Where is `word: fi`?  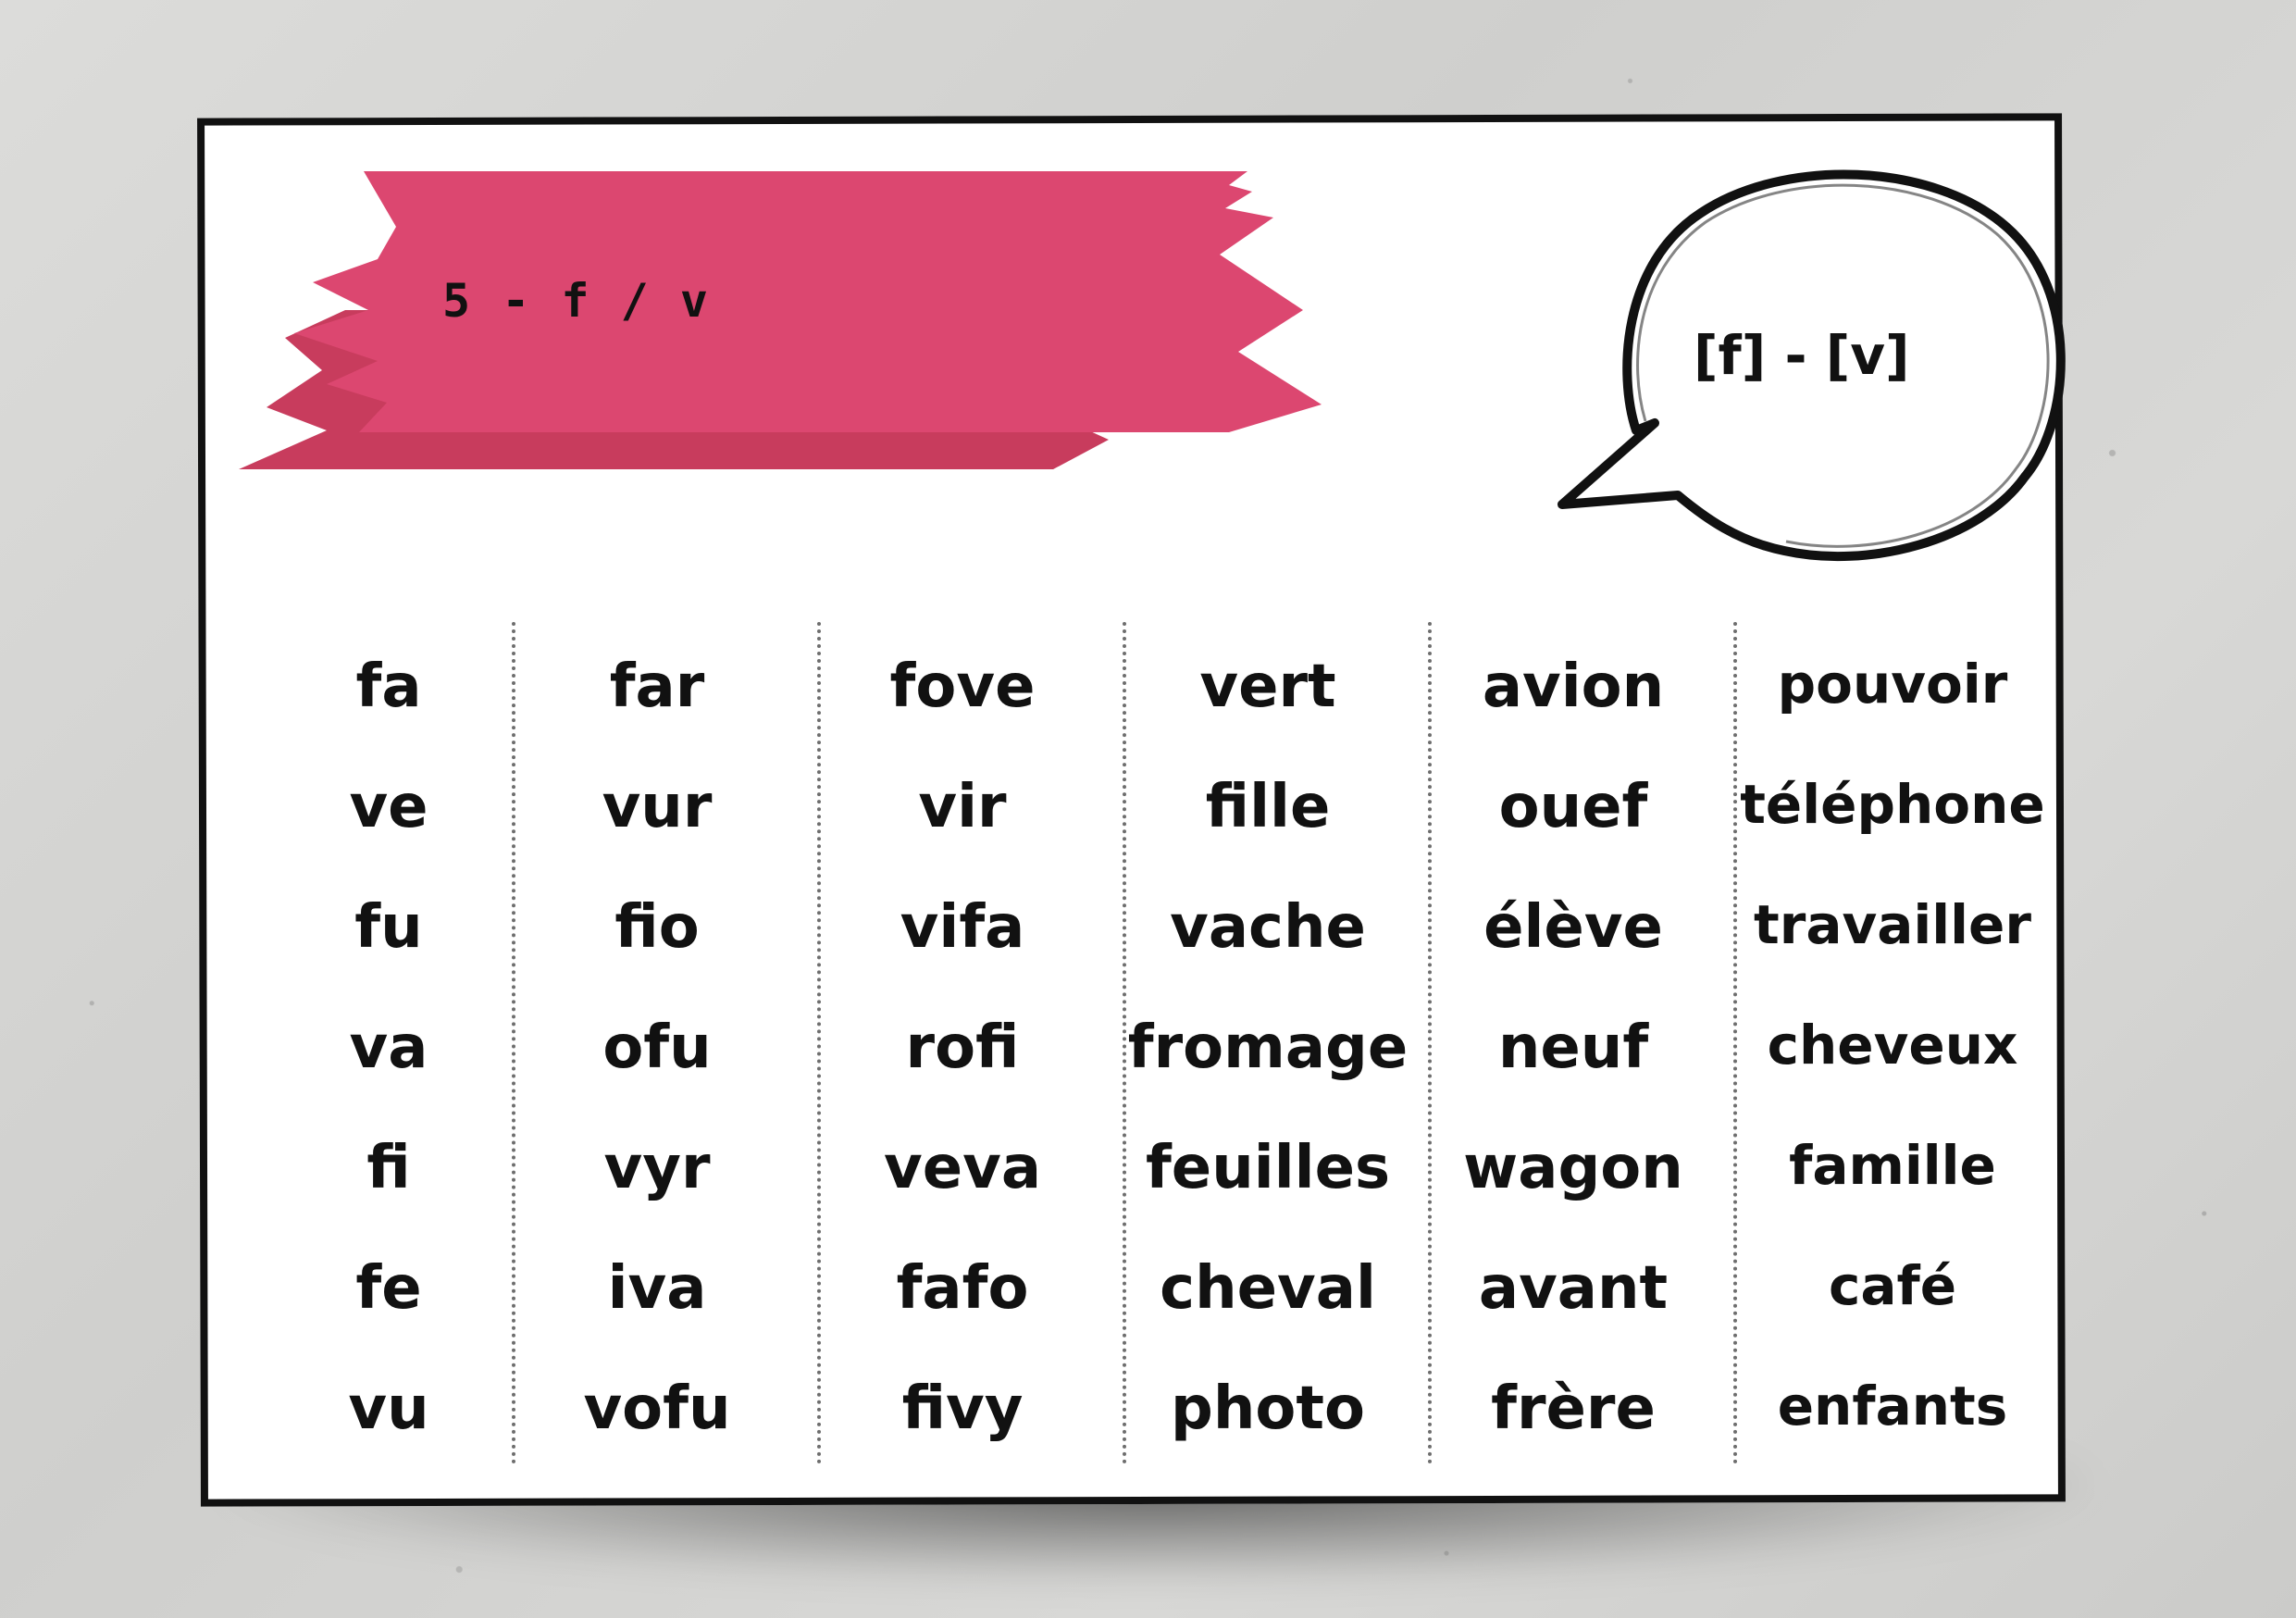
word: fi is located at coordinates (388, 1168).